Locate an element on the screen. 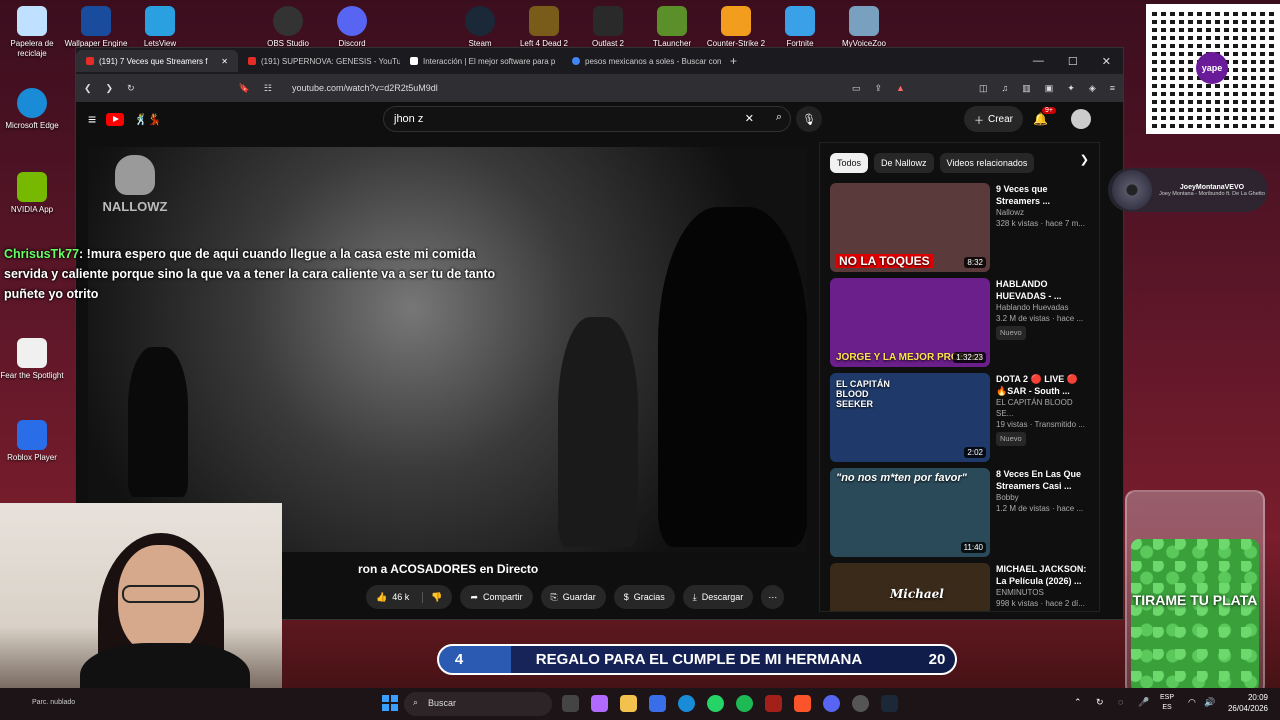 This screenshot has width=1280, height=720. vpn-icon: ◈ is located at coordinates (1092, 88).